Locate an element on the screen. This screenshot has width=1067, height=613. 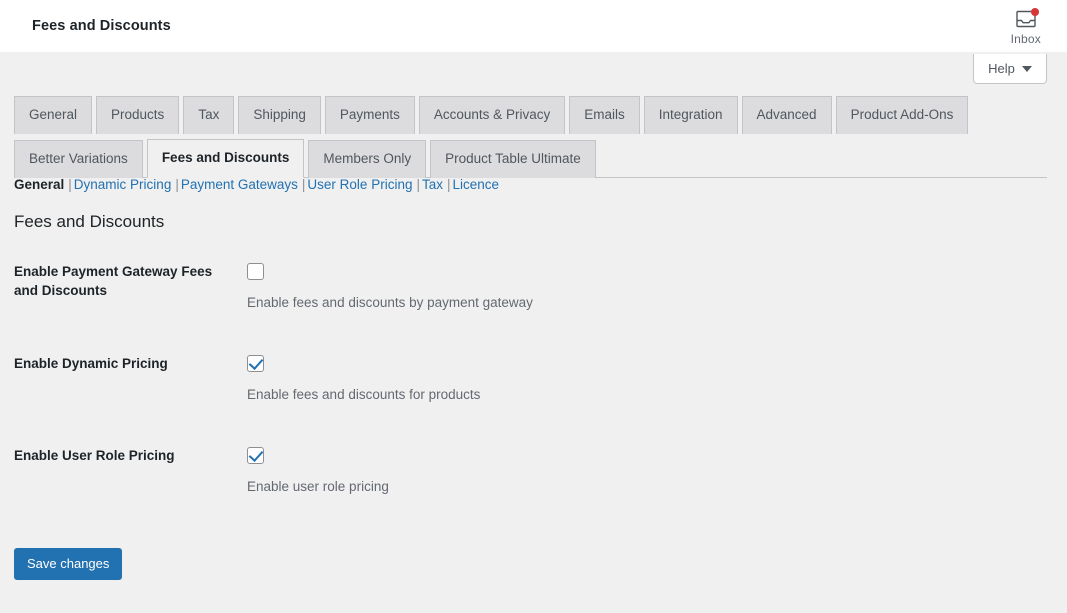
checkbox-enable-user-role-pricing is located at coordinates (255, 455).